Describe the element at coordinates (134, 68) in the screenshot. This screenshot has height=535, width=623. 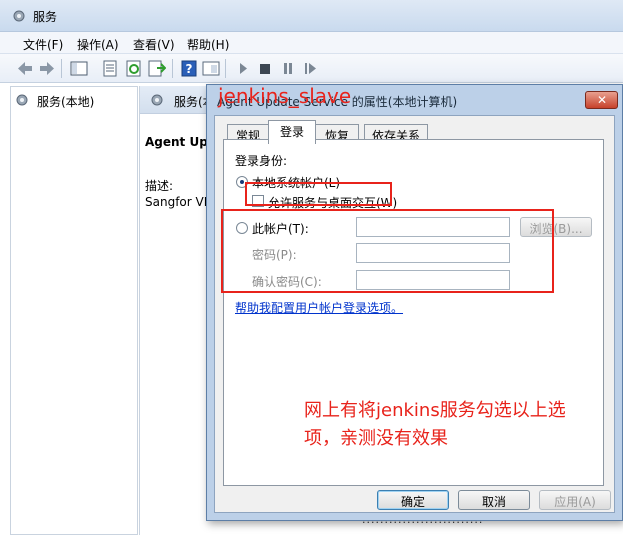
I see `refresh-icon` at that location.